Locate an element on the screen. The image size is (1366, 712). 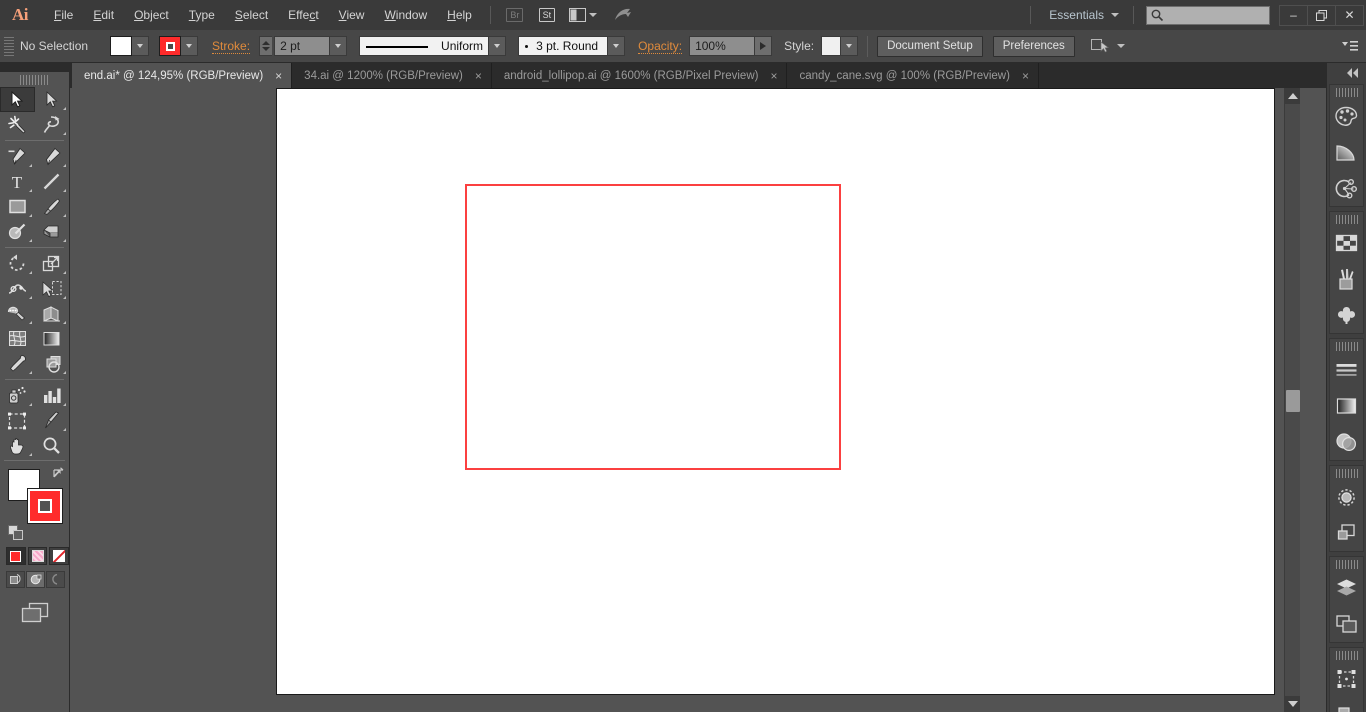
transform-panel-icon is located at coordinates (1346, 679).